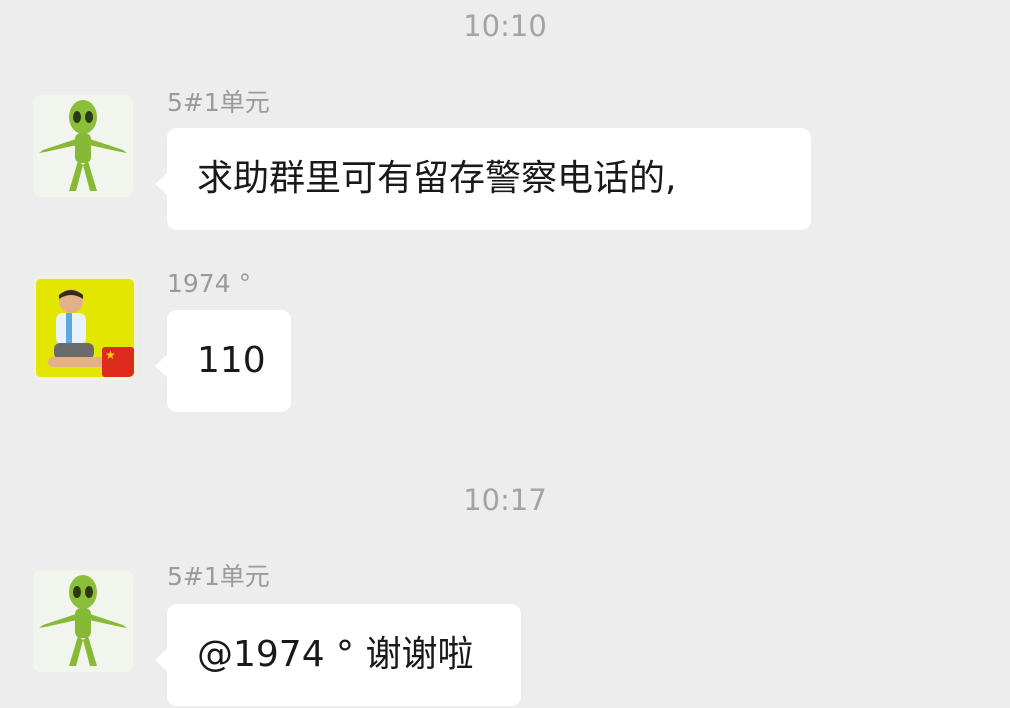 Image resolution: width=1010 pixels, height=708 pixels. Describe the element at coordinates (505, 26) in the screenshot. I see `timestamp: 10:10` at that location.